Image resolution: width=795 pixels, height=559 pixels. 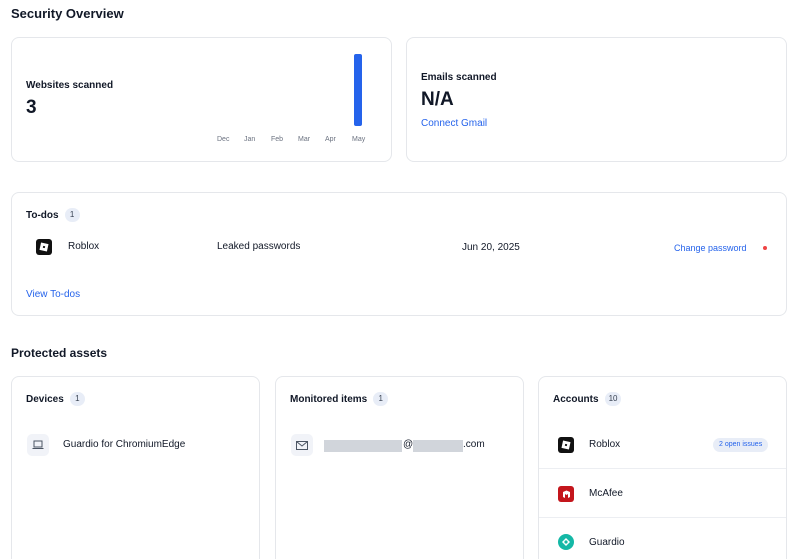 I want to click on change-password-link: Change password, so click(x=710, y=248).